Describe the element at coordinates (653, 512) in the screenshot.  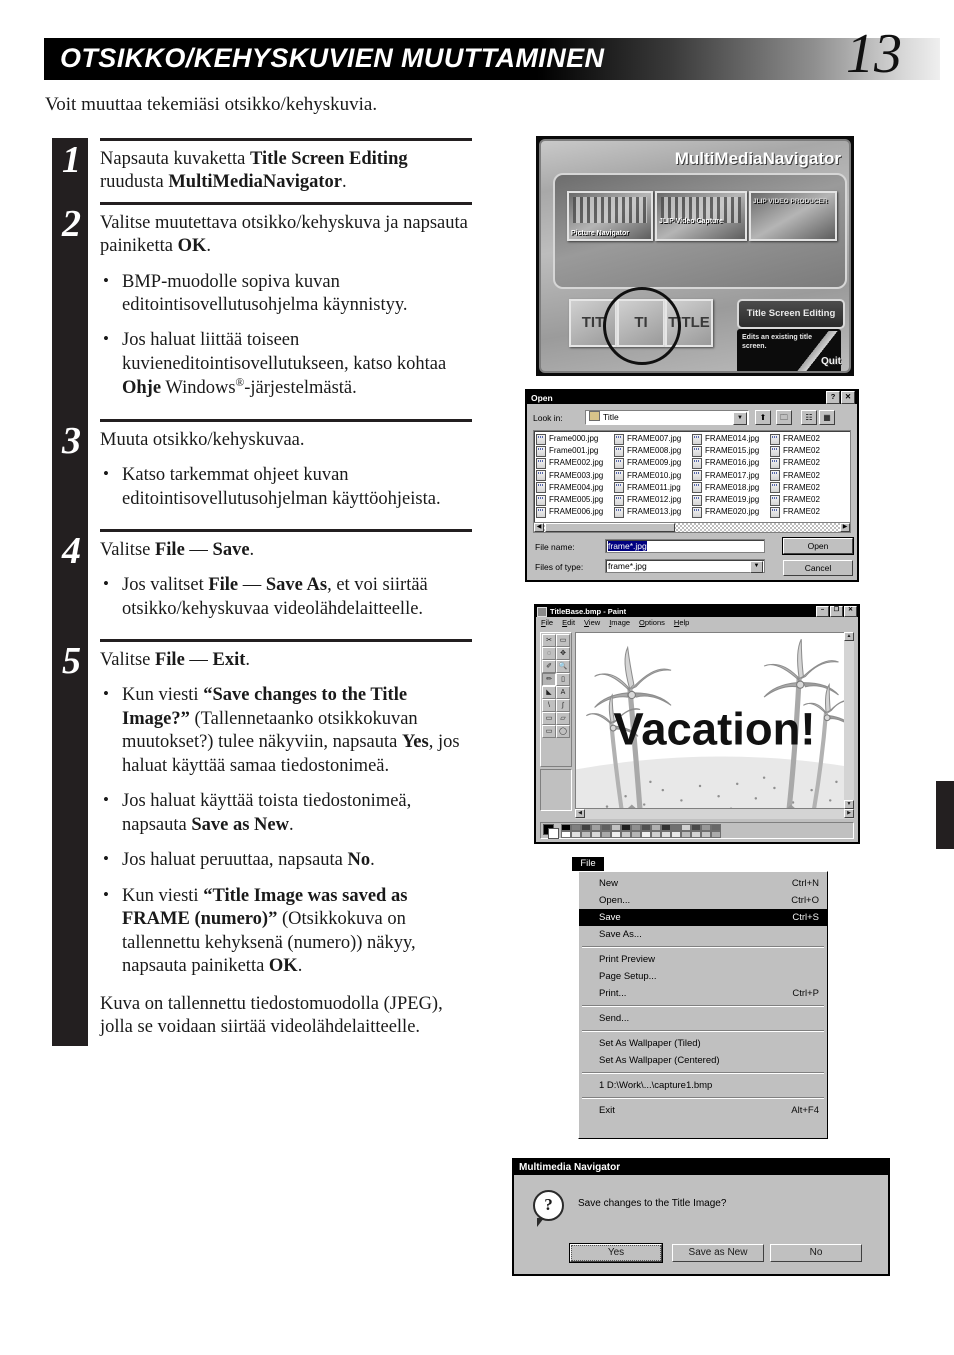
I see `file-item: FRAME013.jpg` at that location.